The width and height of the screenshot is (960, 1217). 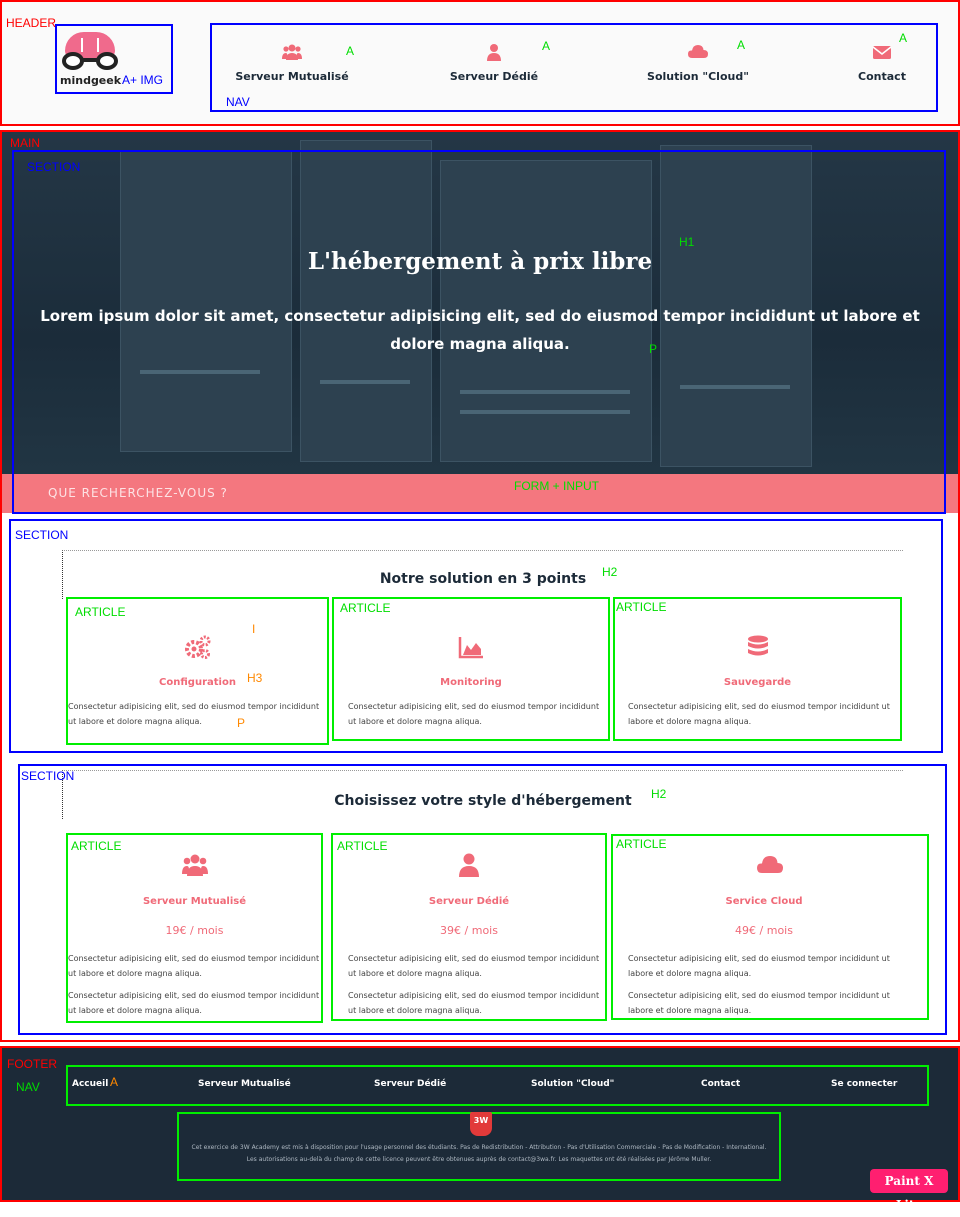 What do you see at coordinates (909, 1190) in the screenshot?
I see `paint-x-lite-badge: Paint X Lite` at bounding box center [909, 1190].